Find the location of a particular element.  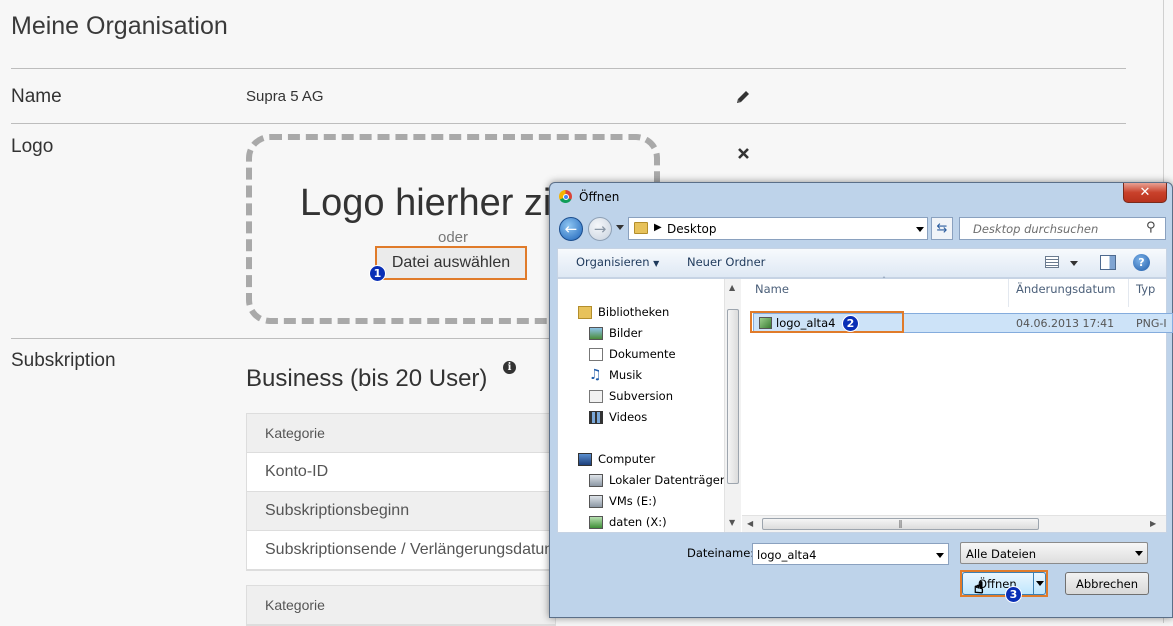

file-date: 04.06.2013 17:41 is located at coordinates (1065, 323).